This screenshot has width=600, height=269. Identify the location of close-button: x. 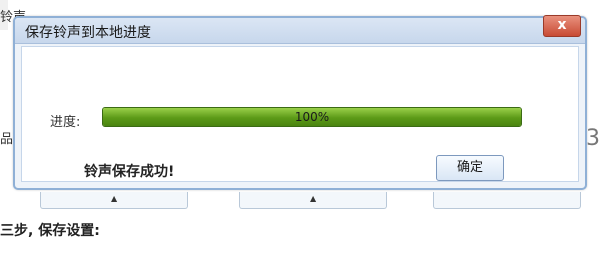
(562, 26).